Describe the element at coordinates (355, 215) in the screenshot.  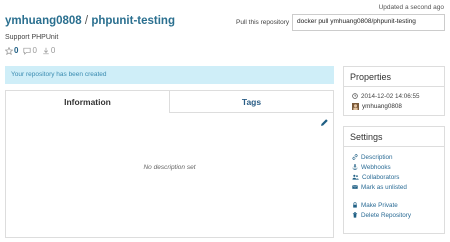
I see `trash-icon` at that location.